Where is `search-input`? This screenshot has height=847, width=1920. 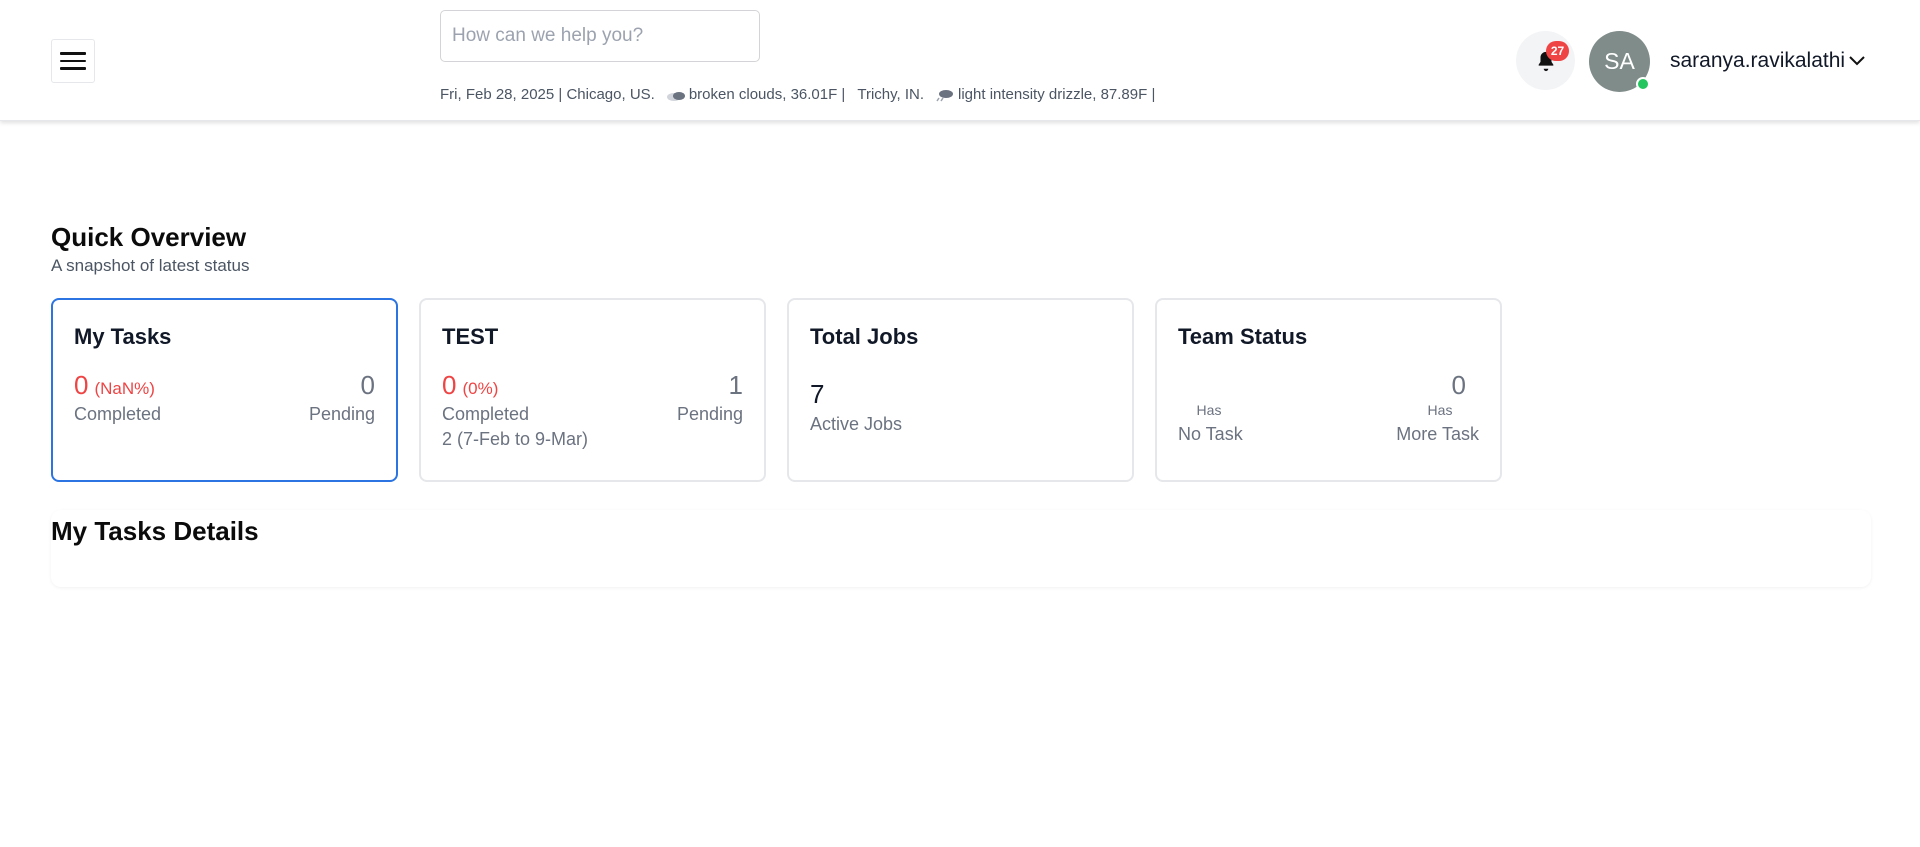
search-input is located at coordinates (600, 36).